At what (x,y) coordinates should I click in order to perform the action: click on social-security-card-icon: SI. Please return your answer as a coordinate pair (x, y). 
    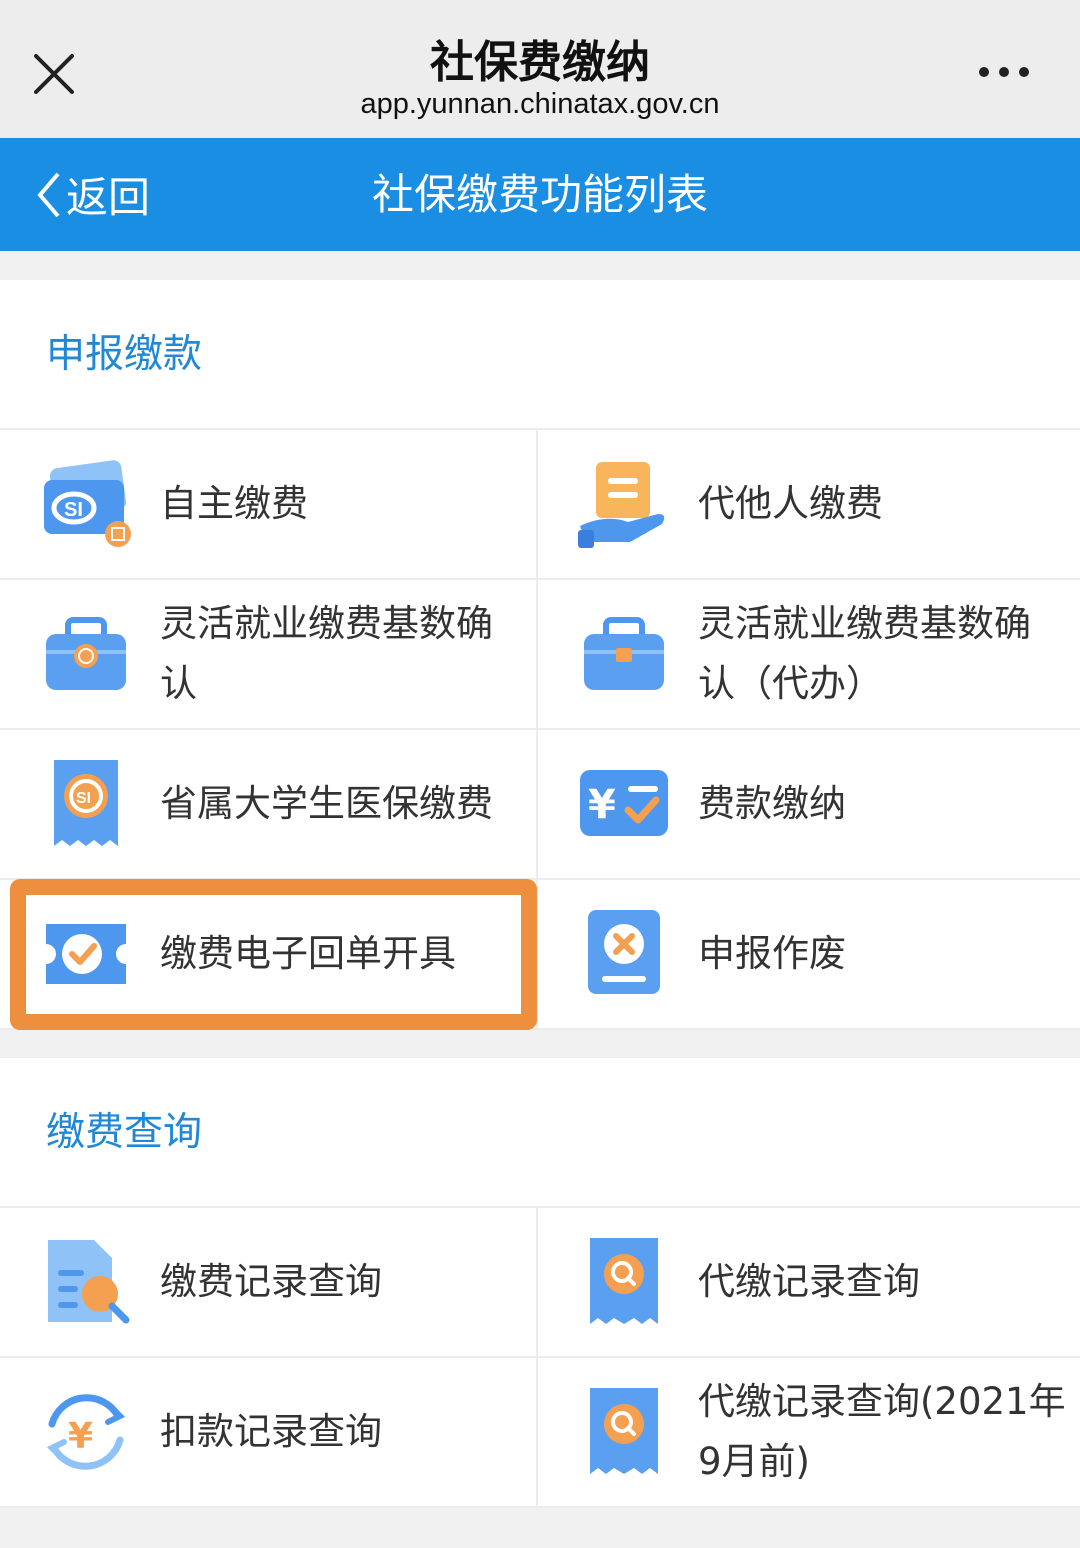
    Looking at the image, I should click on (87, 503).